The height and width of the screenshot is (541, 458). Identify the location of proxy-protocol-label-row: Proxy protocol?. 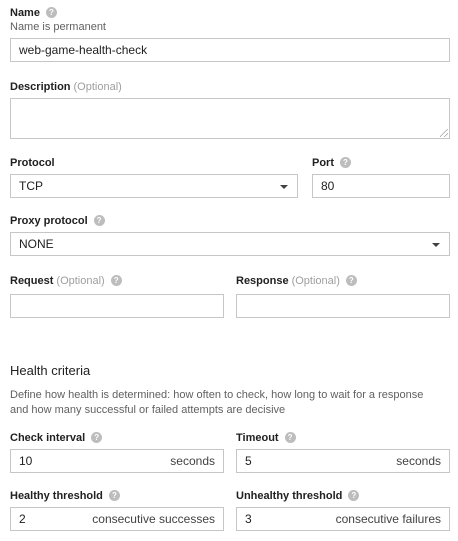
(57, 221).